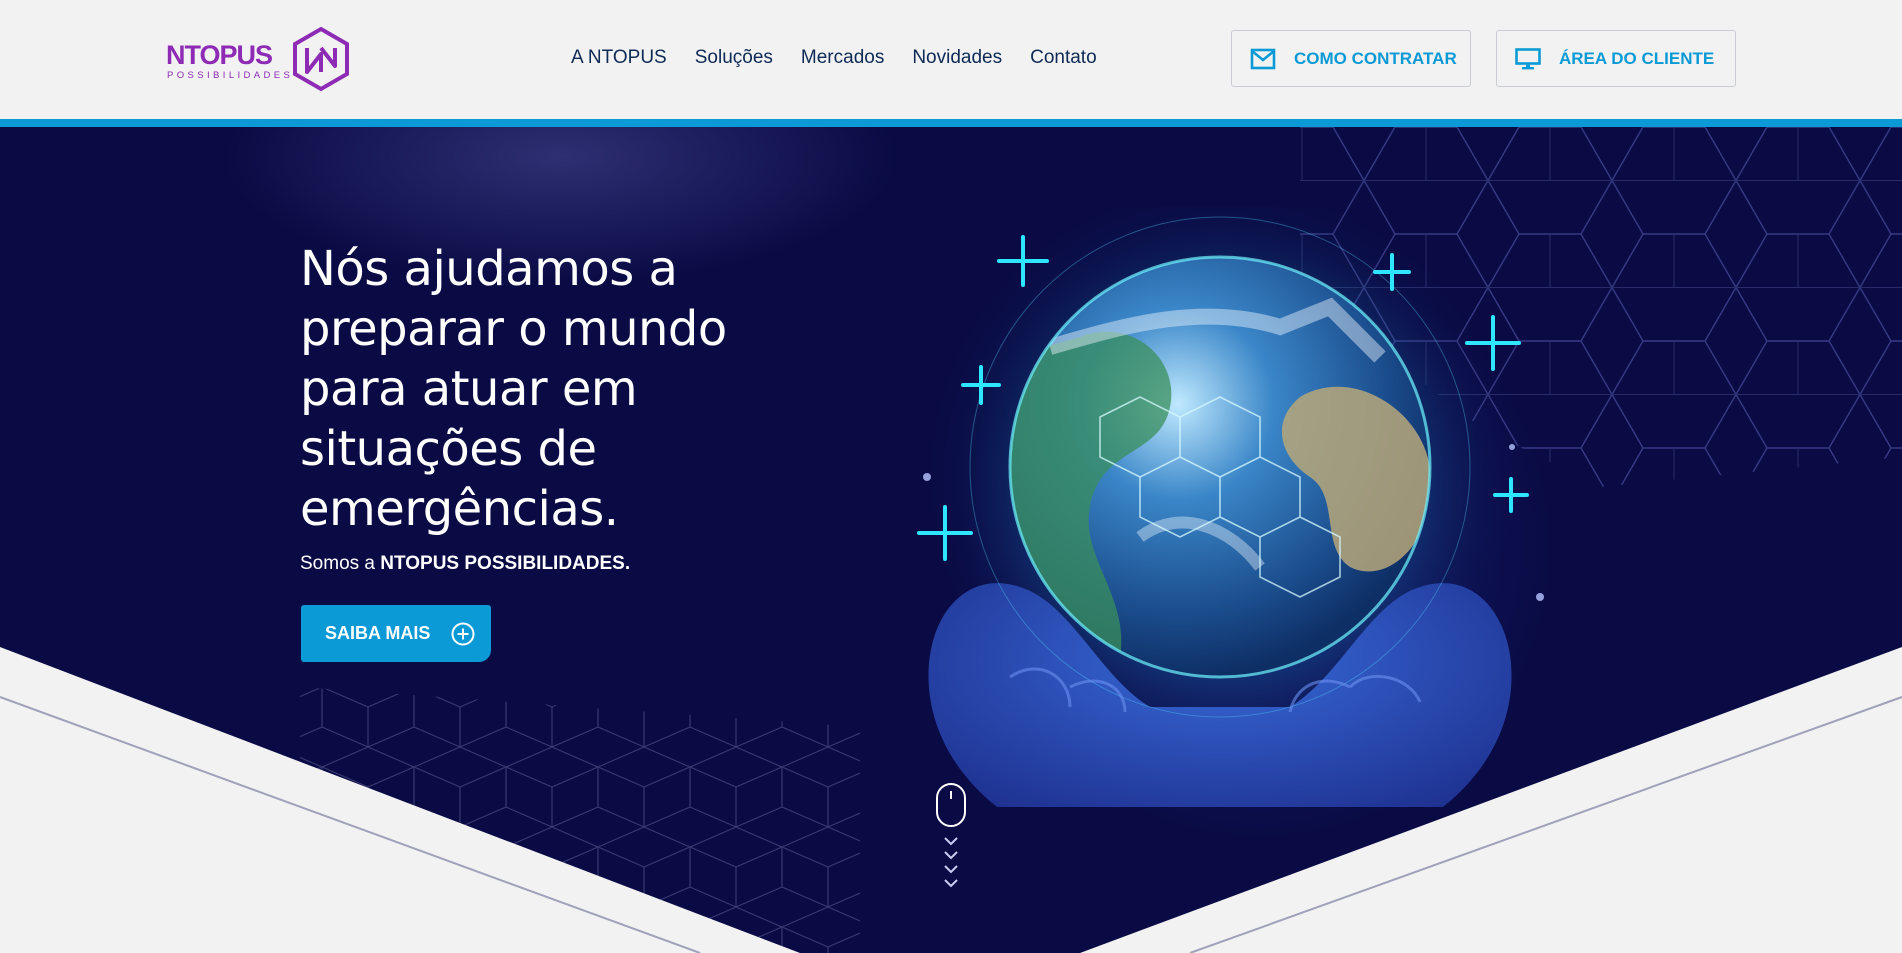 The width and height of the screenshot is (1902, 953). Describe the element at coordinates (734, 58) in the screenshot. I see `nav-item-solucoes: Soluções` at that location.